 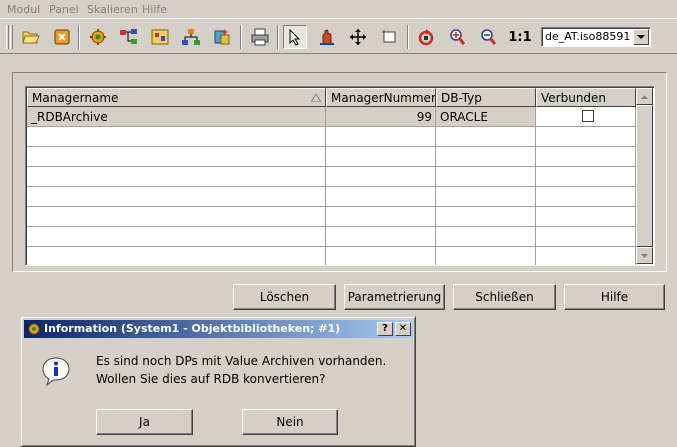 I want to click on column-header-managername: Managername, so click(x=176, y=97).